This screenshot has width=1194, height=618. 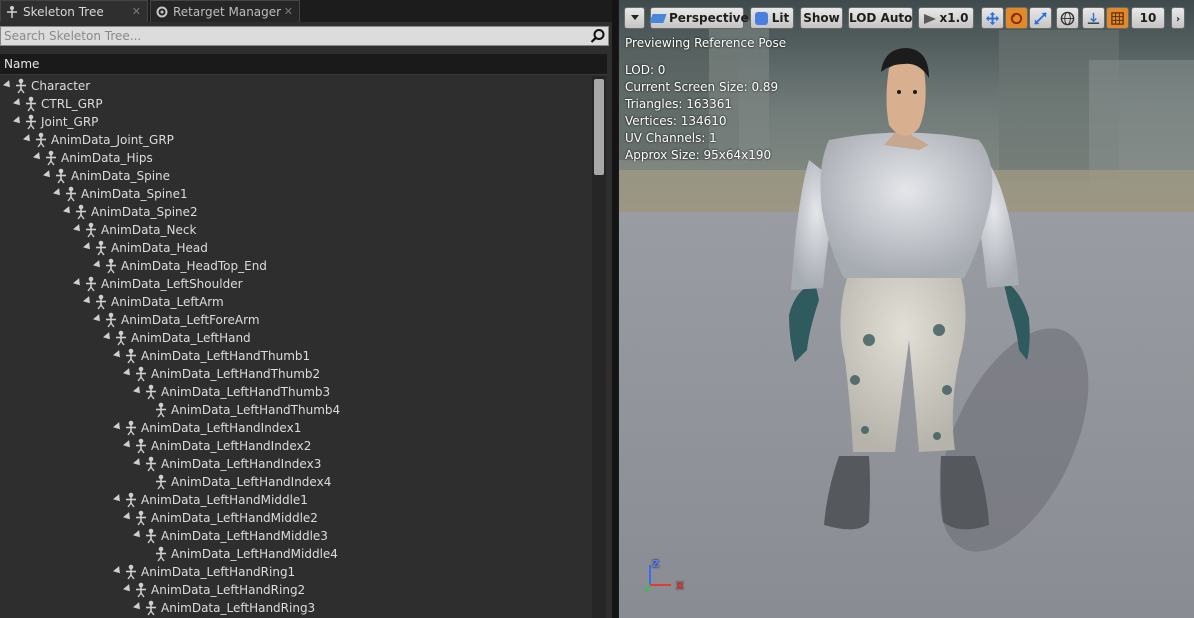 What do you see at coordinates (296, 392) in the screenshot?
I see `tree-row: AnimData_LeftHandThumb3` at bounding box center [296, 392].